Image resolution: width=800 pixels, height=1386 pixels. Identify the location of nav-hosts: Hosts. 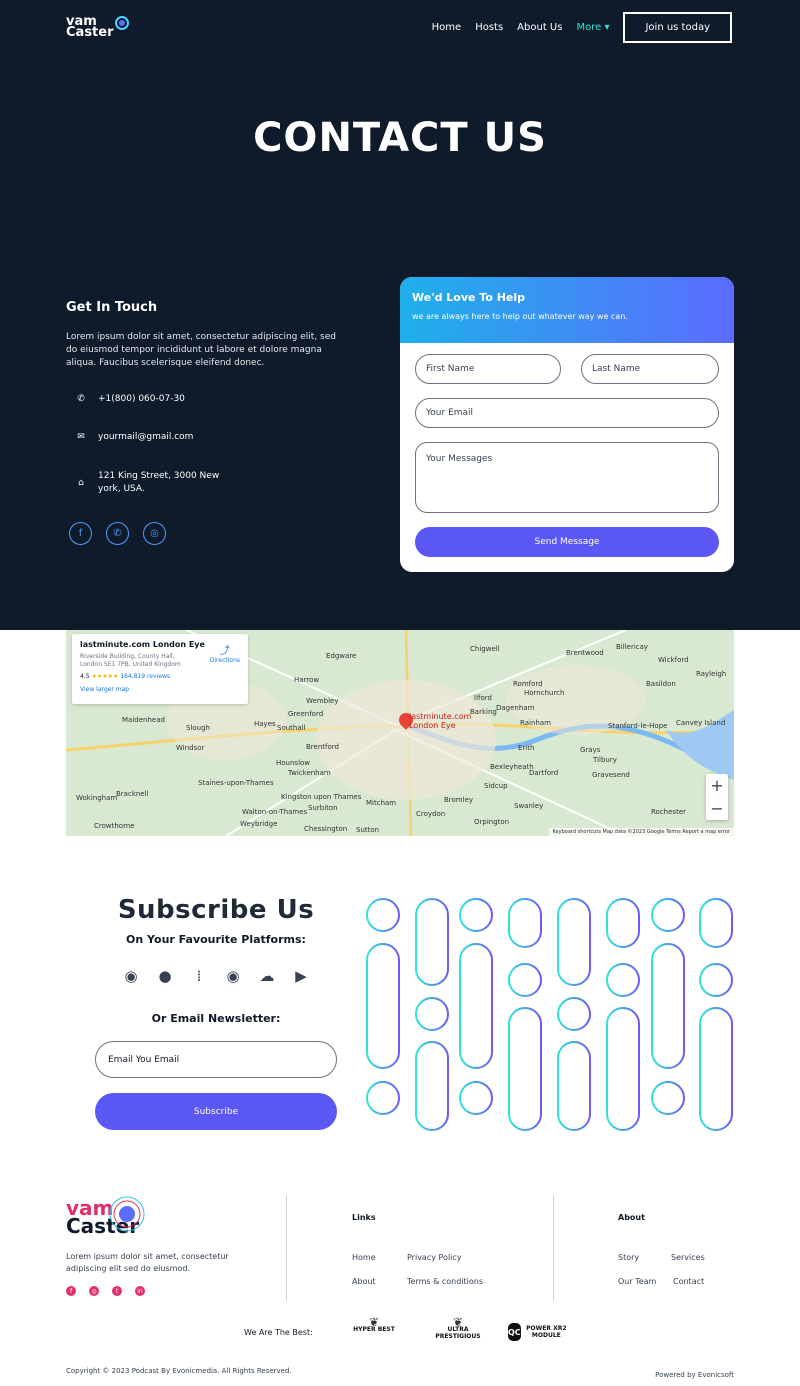
(489, 27).